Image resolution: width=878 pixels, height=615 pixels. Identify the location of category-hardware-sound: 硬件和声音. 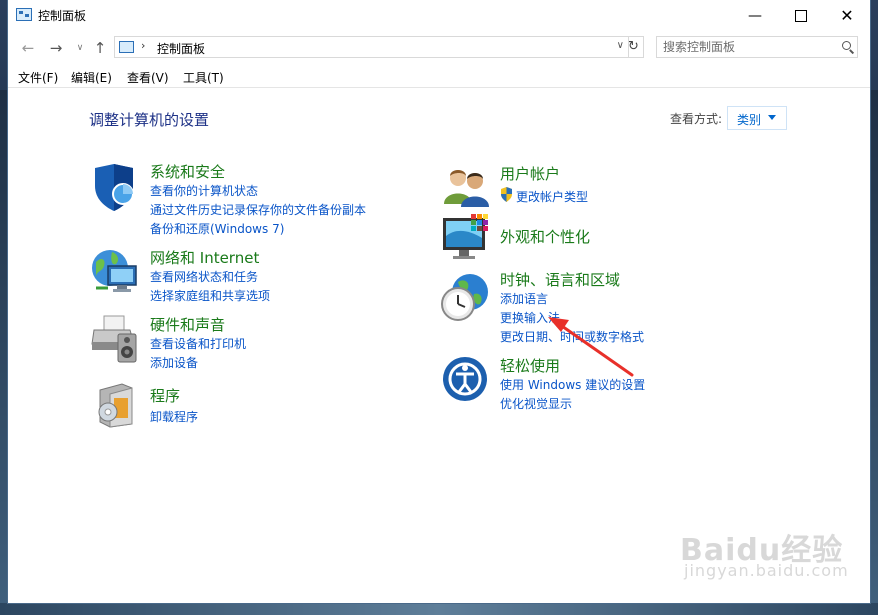
(187, 324).